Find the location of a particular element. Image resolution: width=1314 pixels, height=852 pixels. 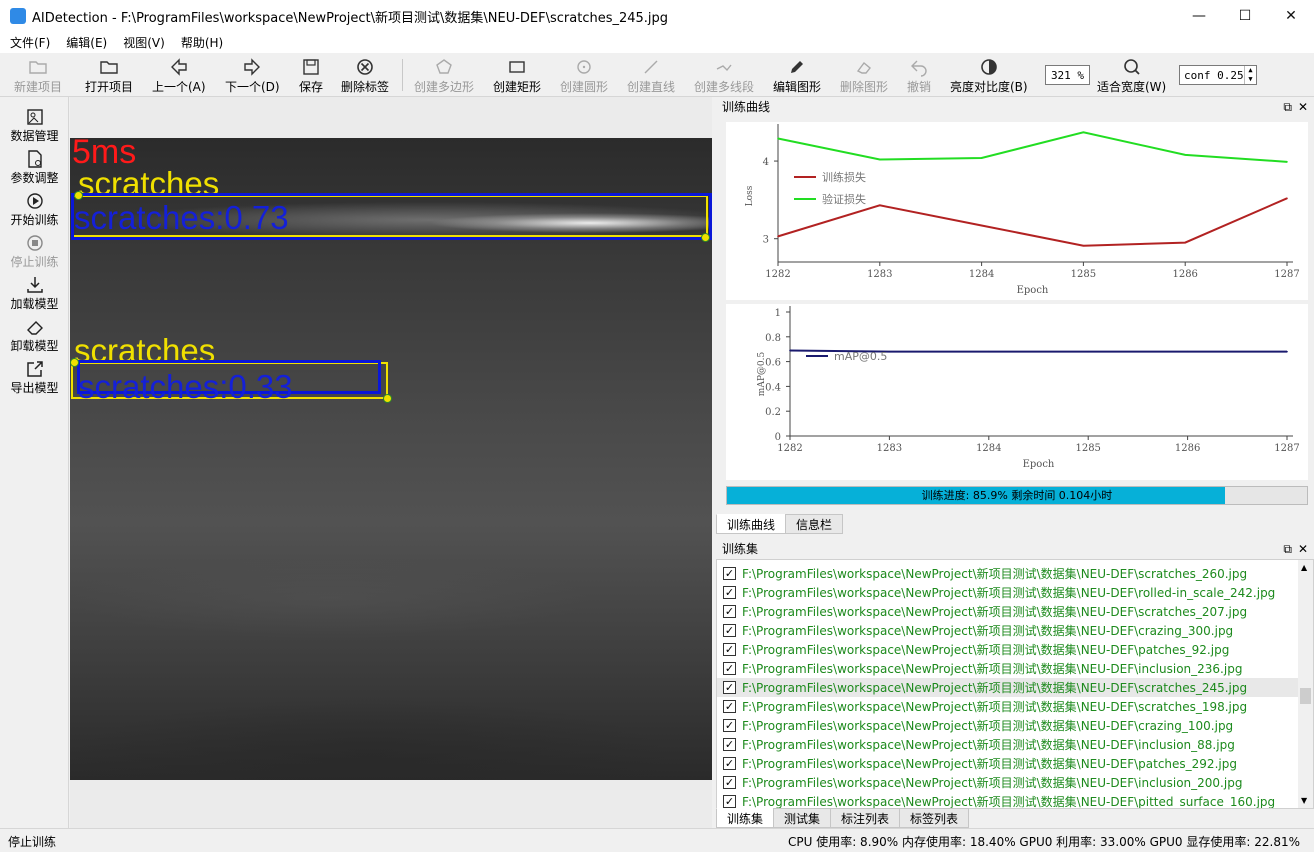

curve-tabs: 训练曲线 信息栏 is located at coordinates (780, 525).